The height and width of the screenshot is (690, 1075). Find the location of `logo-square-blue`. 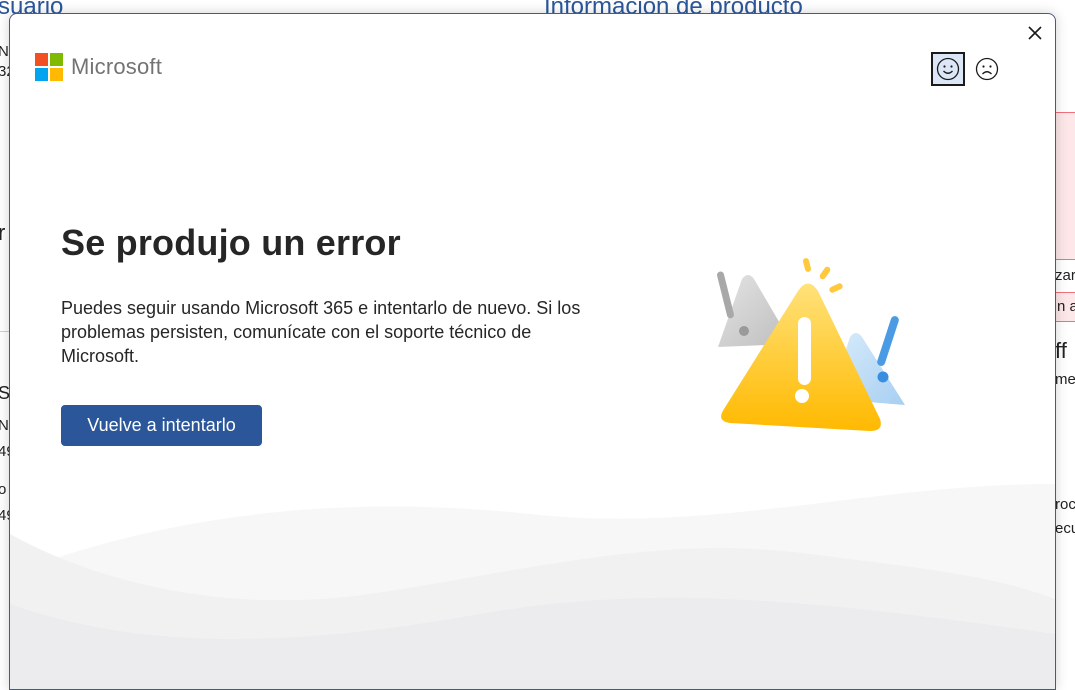

logo-square-blue is located at coordinates (41, 74).